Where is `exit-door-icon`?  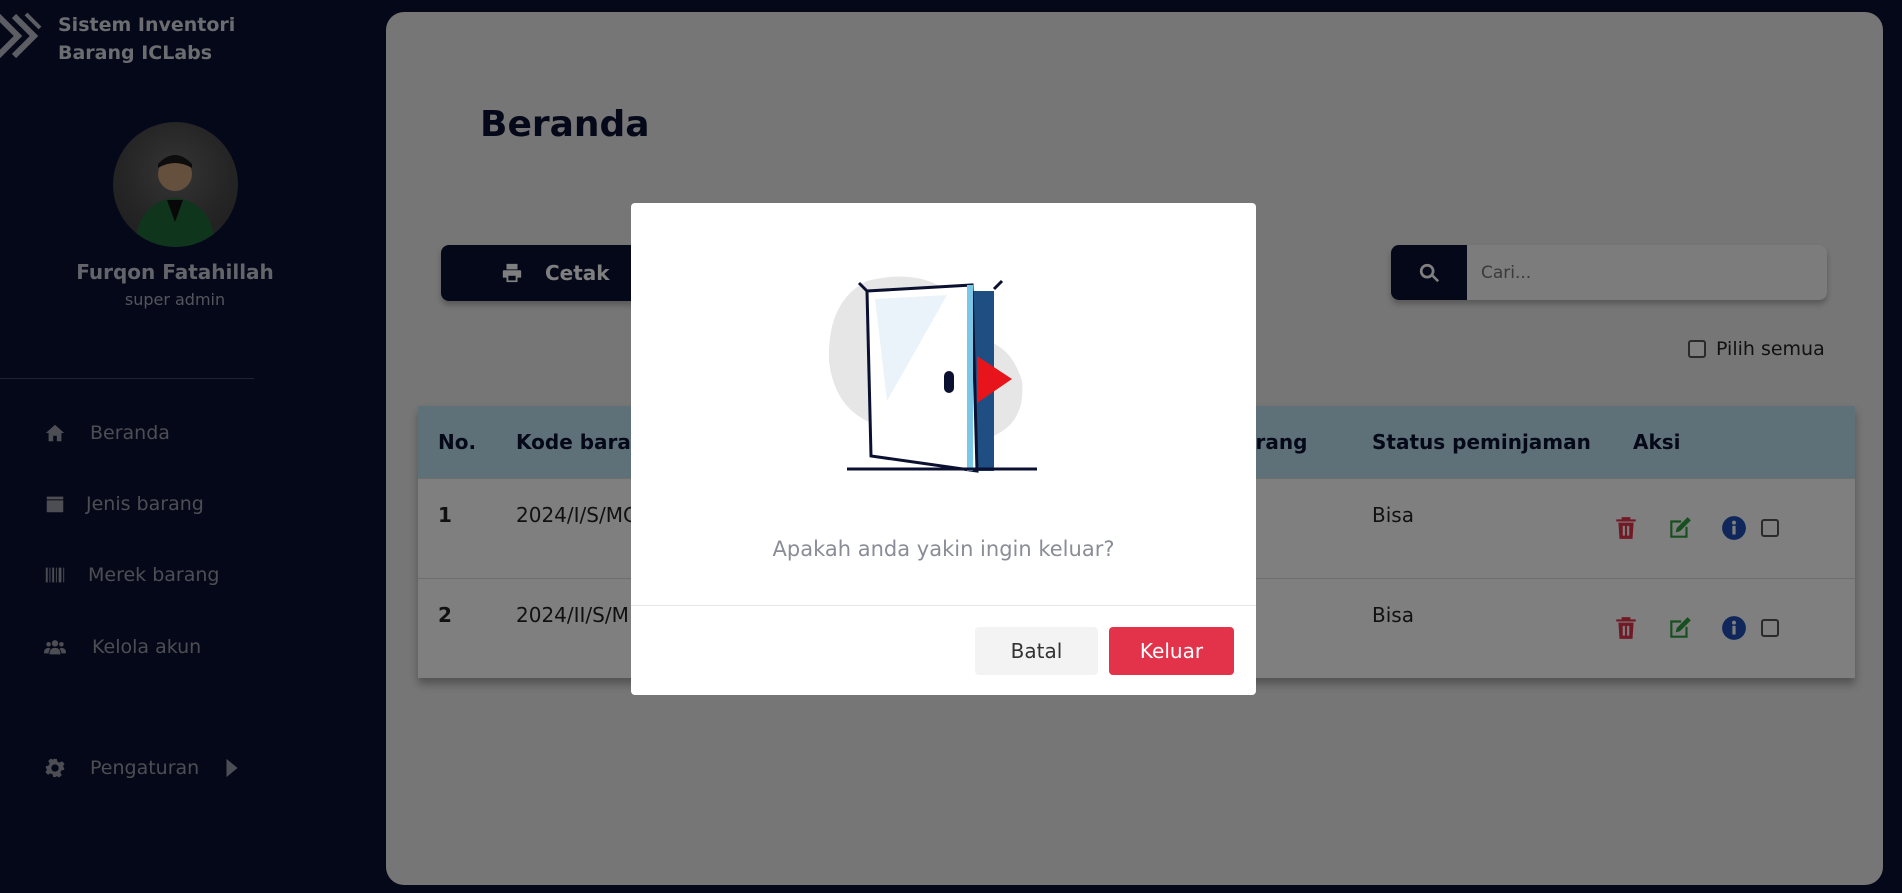
exit-door-icon is located at coordinates (932, 374).